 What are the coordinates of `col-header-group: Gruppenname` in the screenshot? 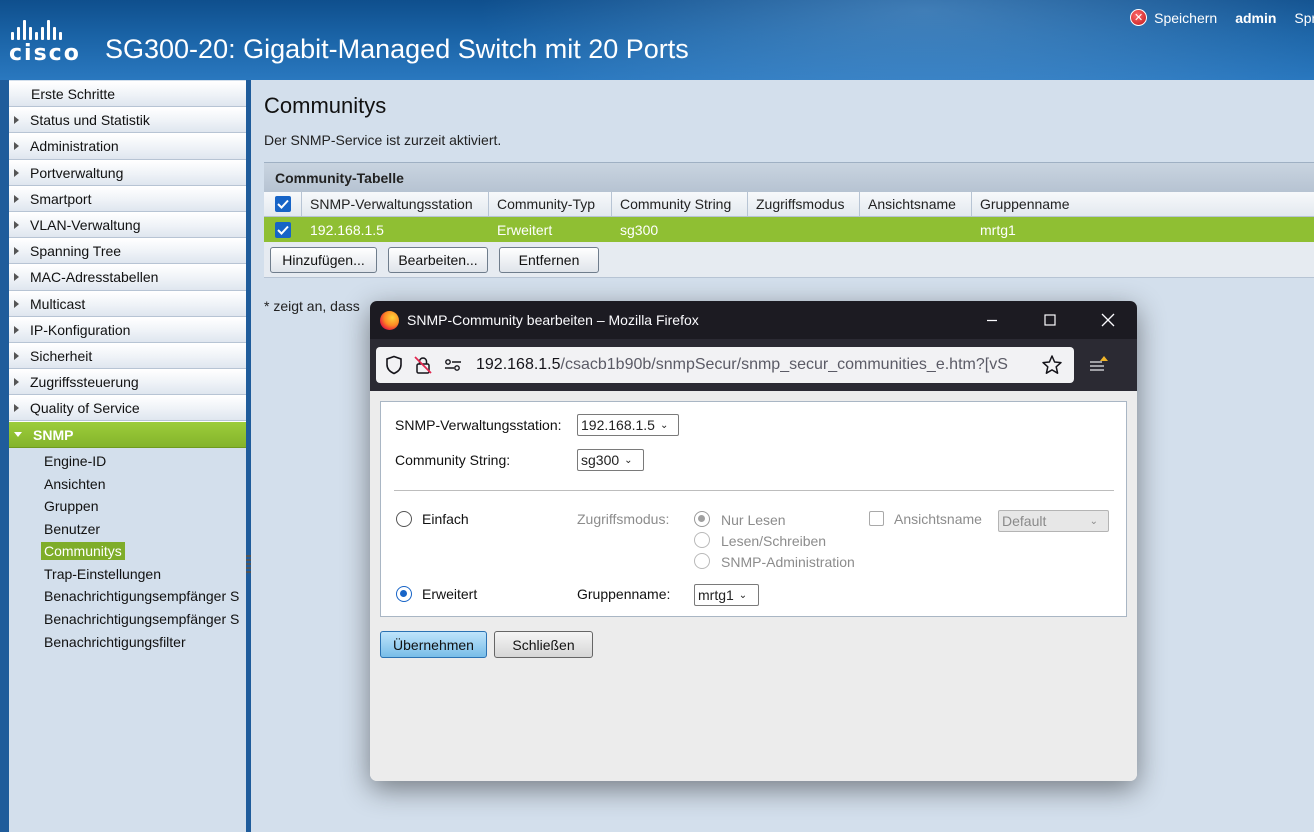 It's located at (1143, 204).